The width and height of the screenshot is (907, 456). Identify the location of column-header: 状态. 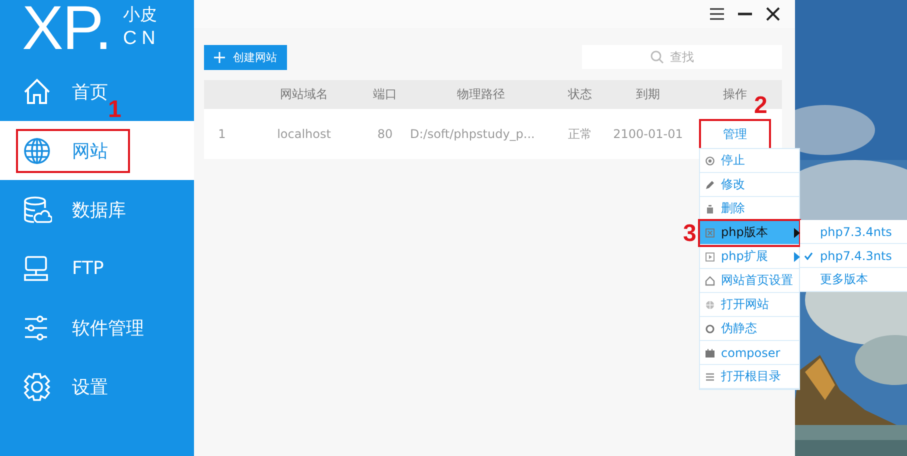
(580, 94).